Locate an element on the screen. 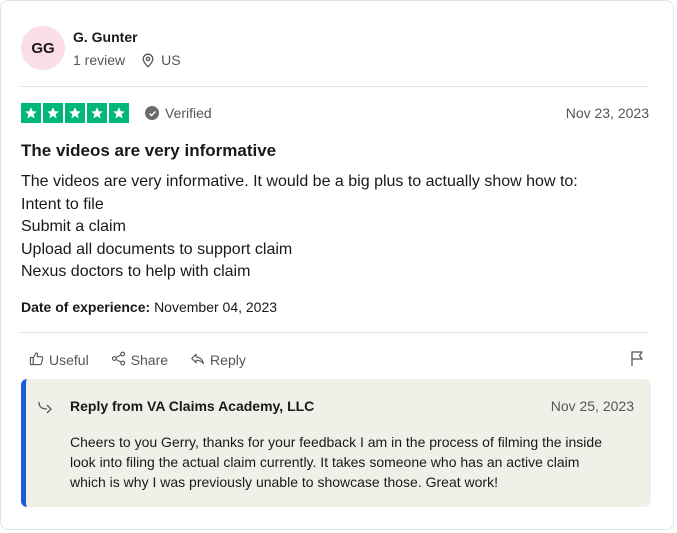 The width and height of the screenshot is (677, 533). share-button: Share is located at coordinates (139, 360).